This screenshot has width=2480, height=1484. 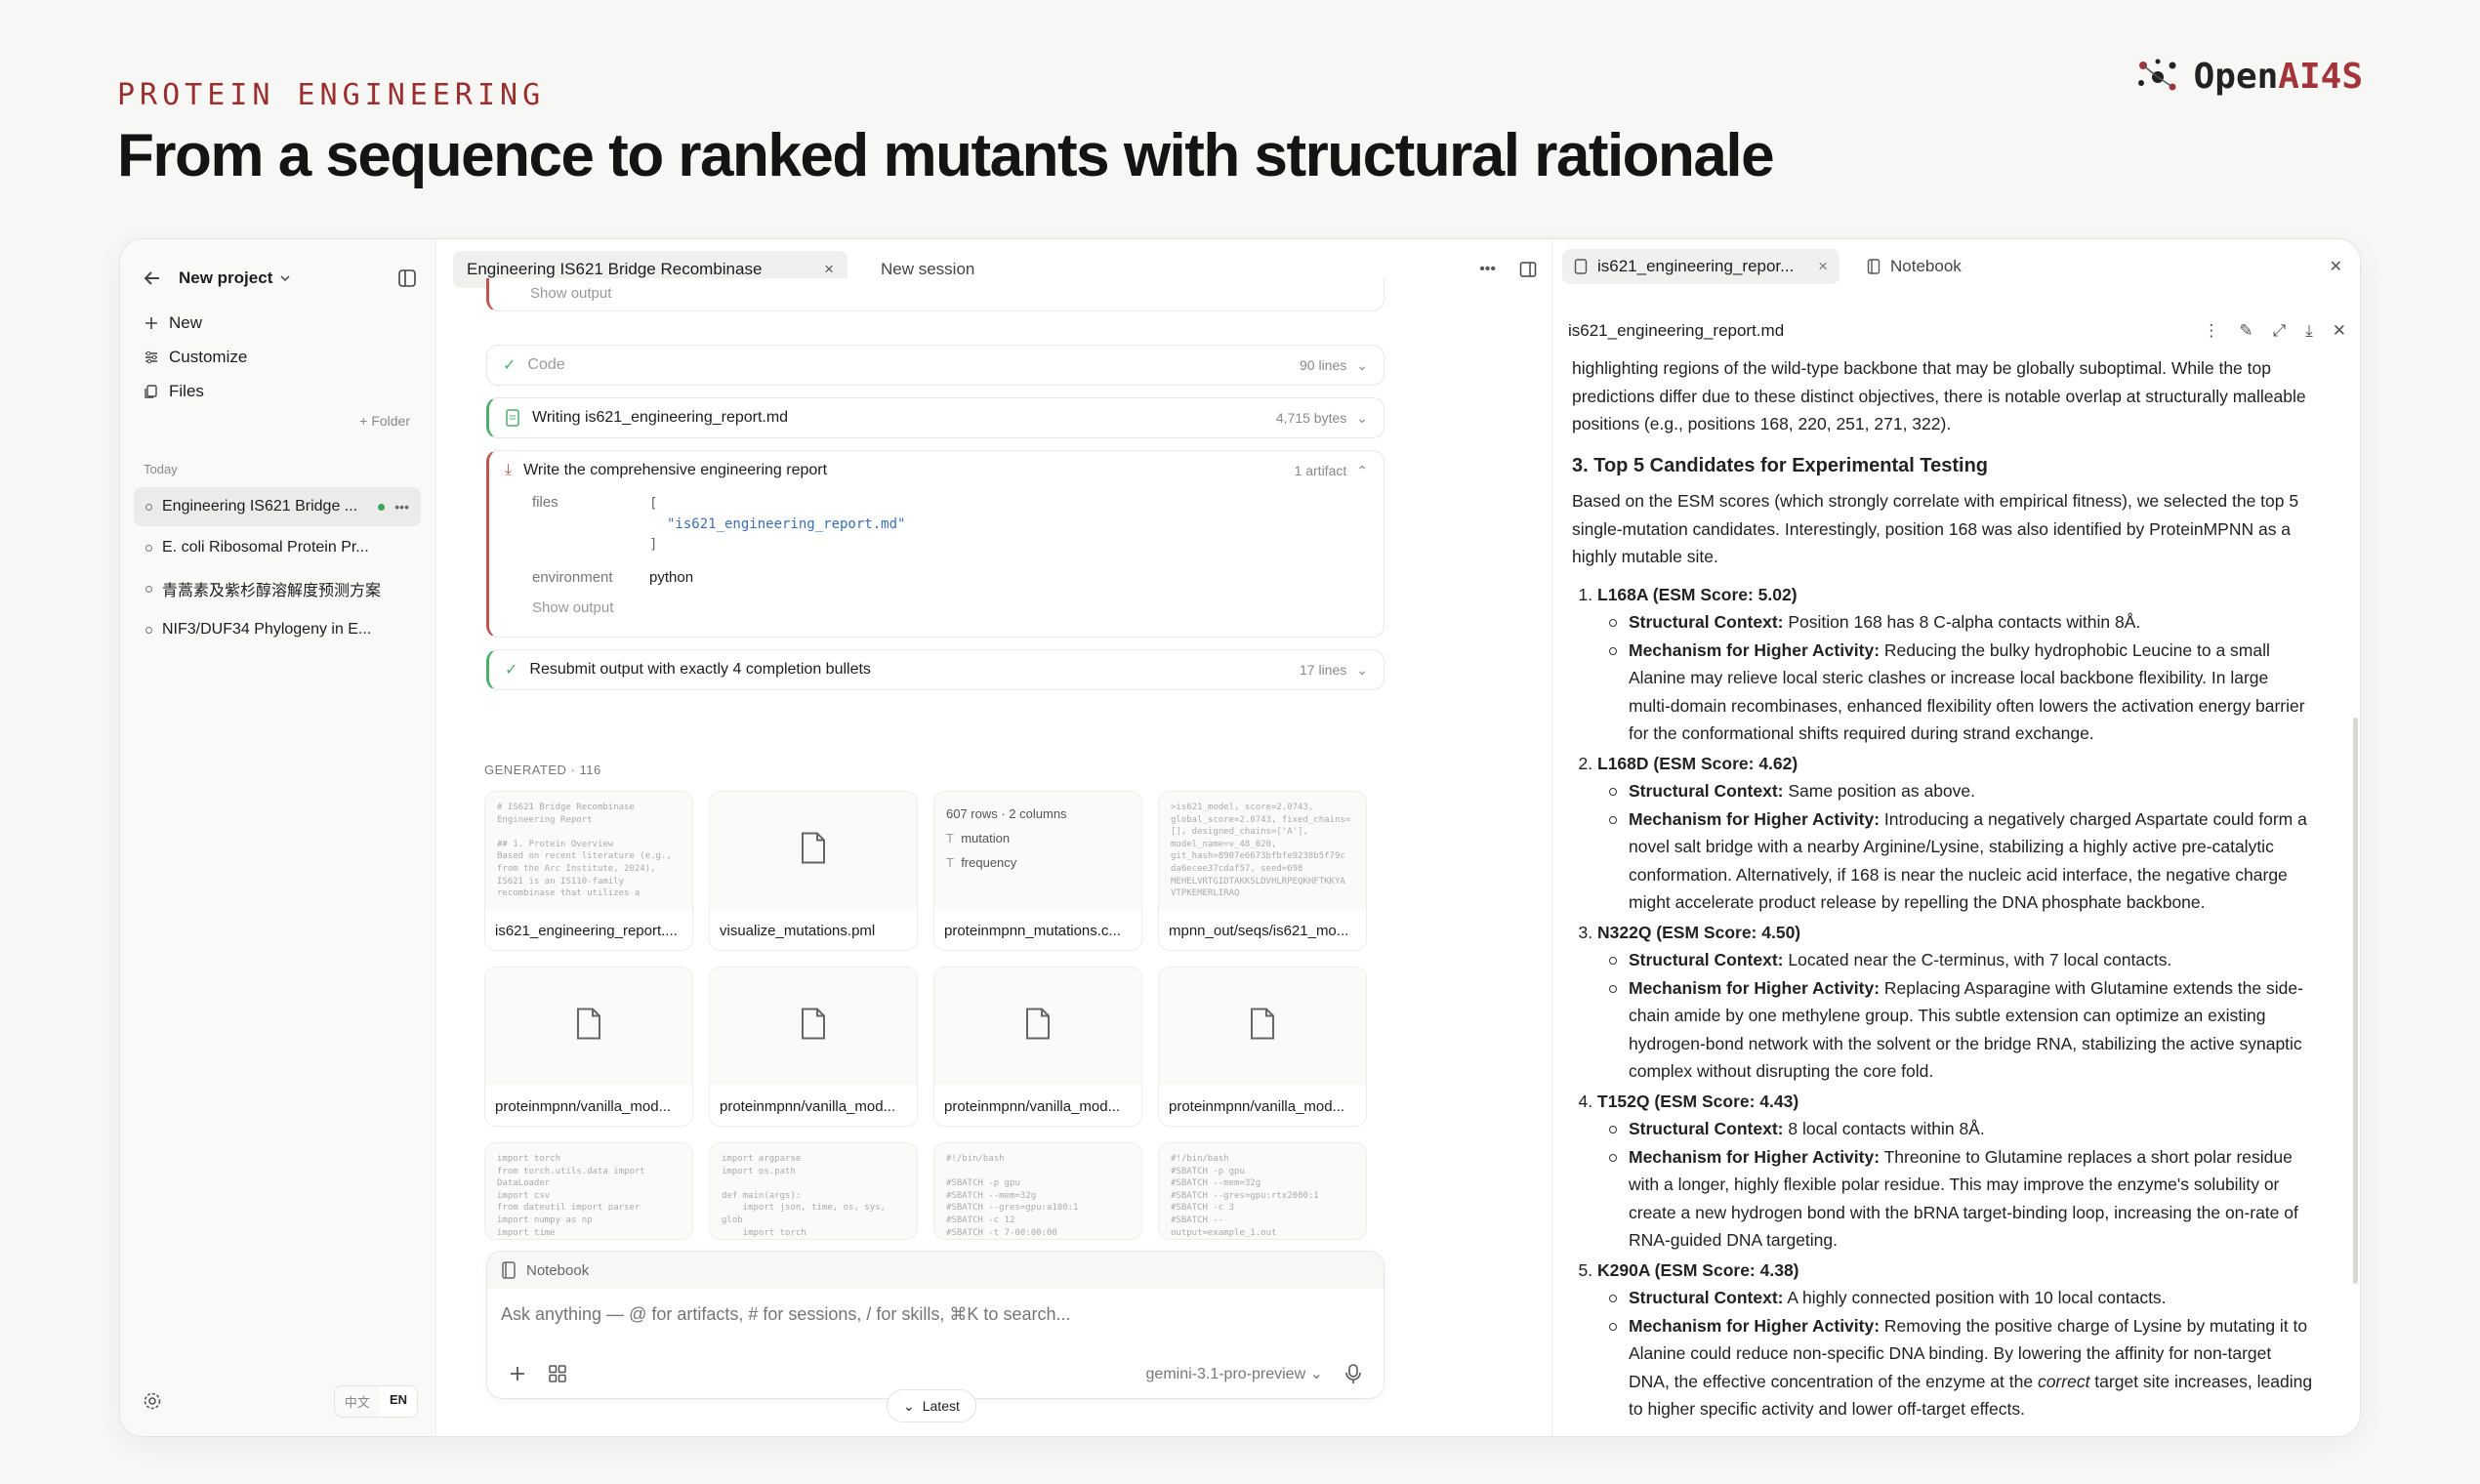 What do you see at coordinates (2246, 331) in the screenshot?
I see `edit-icon: ✎` at bounding box center [2246, 331].